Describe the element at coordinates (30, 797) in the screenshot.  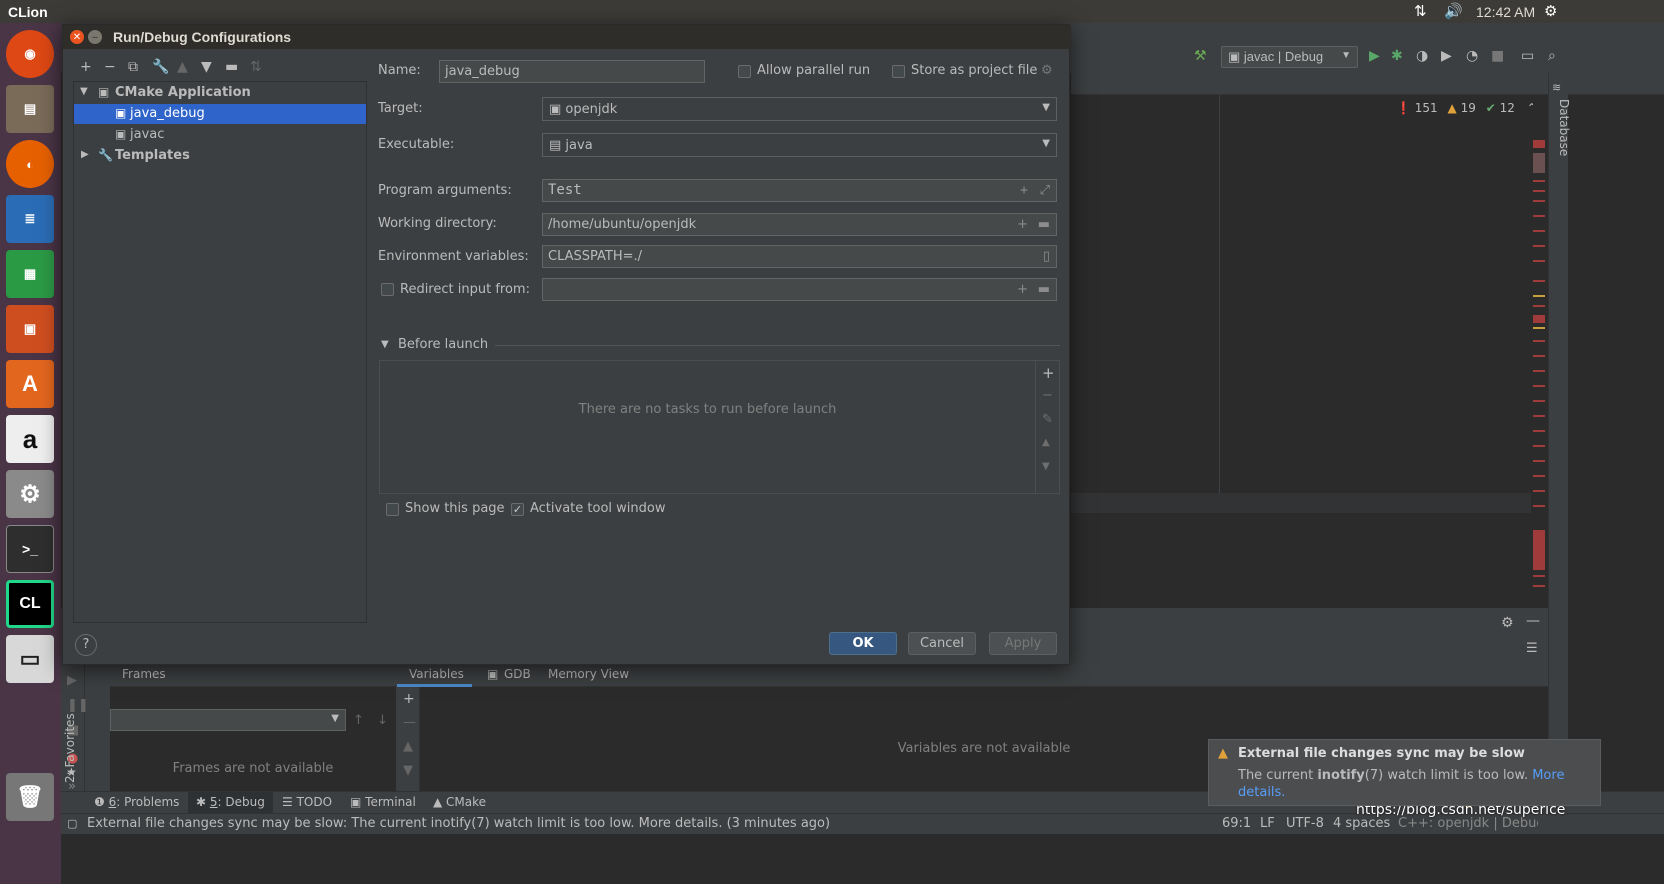
I see `trash-icon: 🗑` at that location.